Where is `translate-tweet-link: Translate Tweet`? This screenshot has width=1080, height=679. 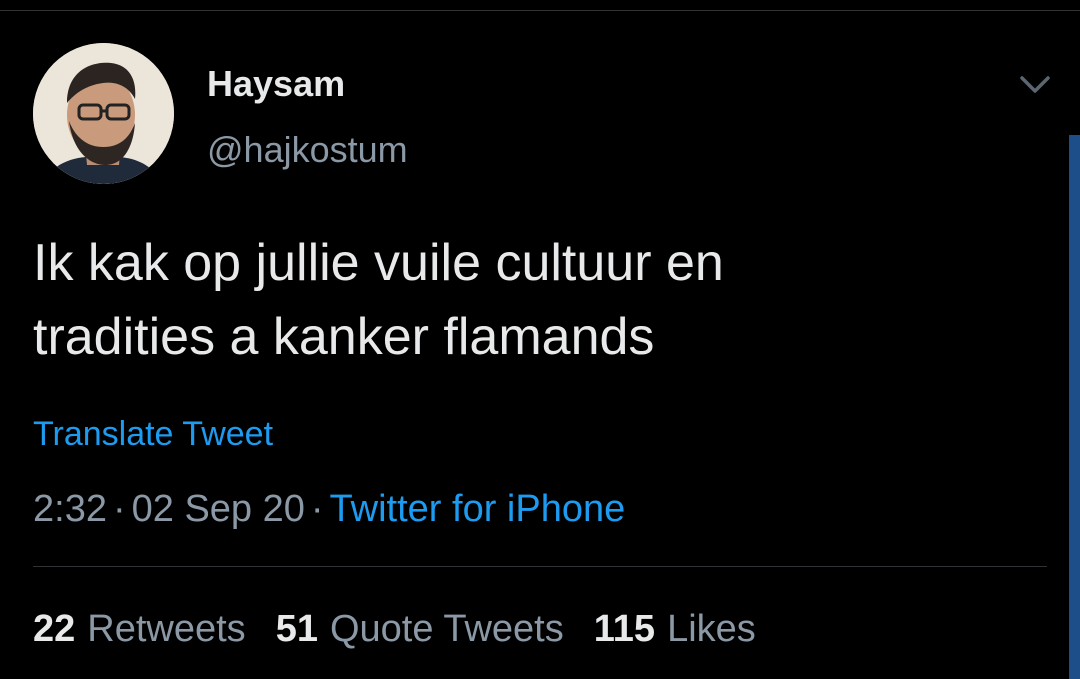
translate-tweet-link: Translate Tweet is located at coordinates (153, 434).